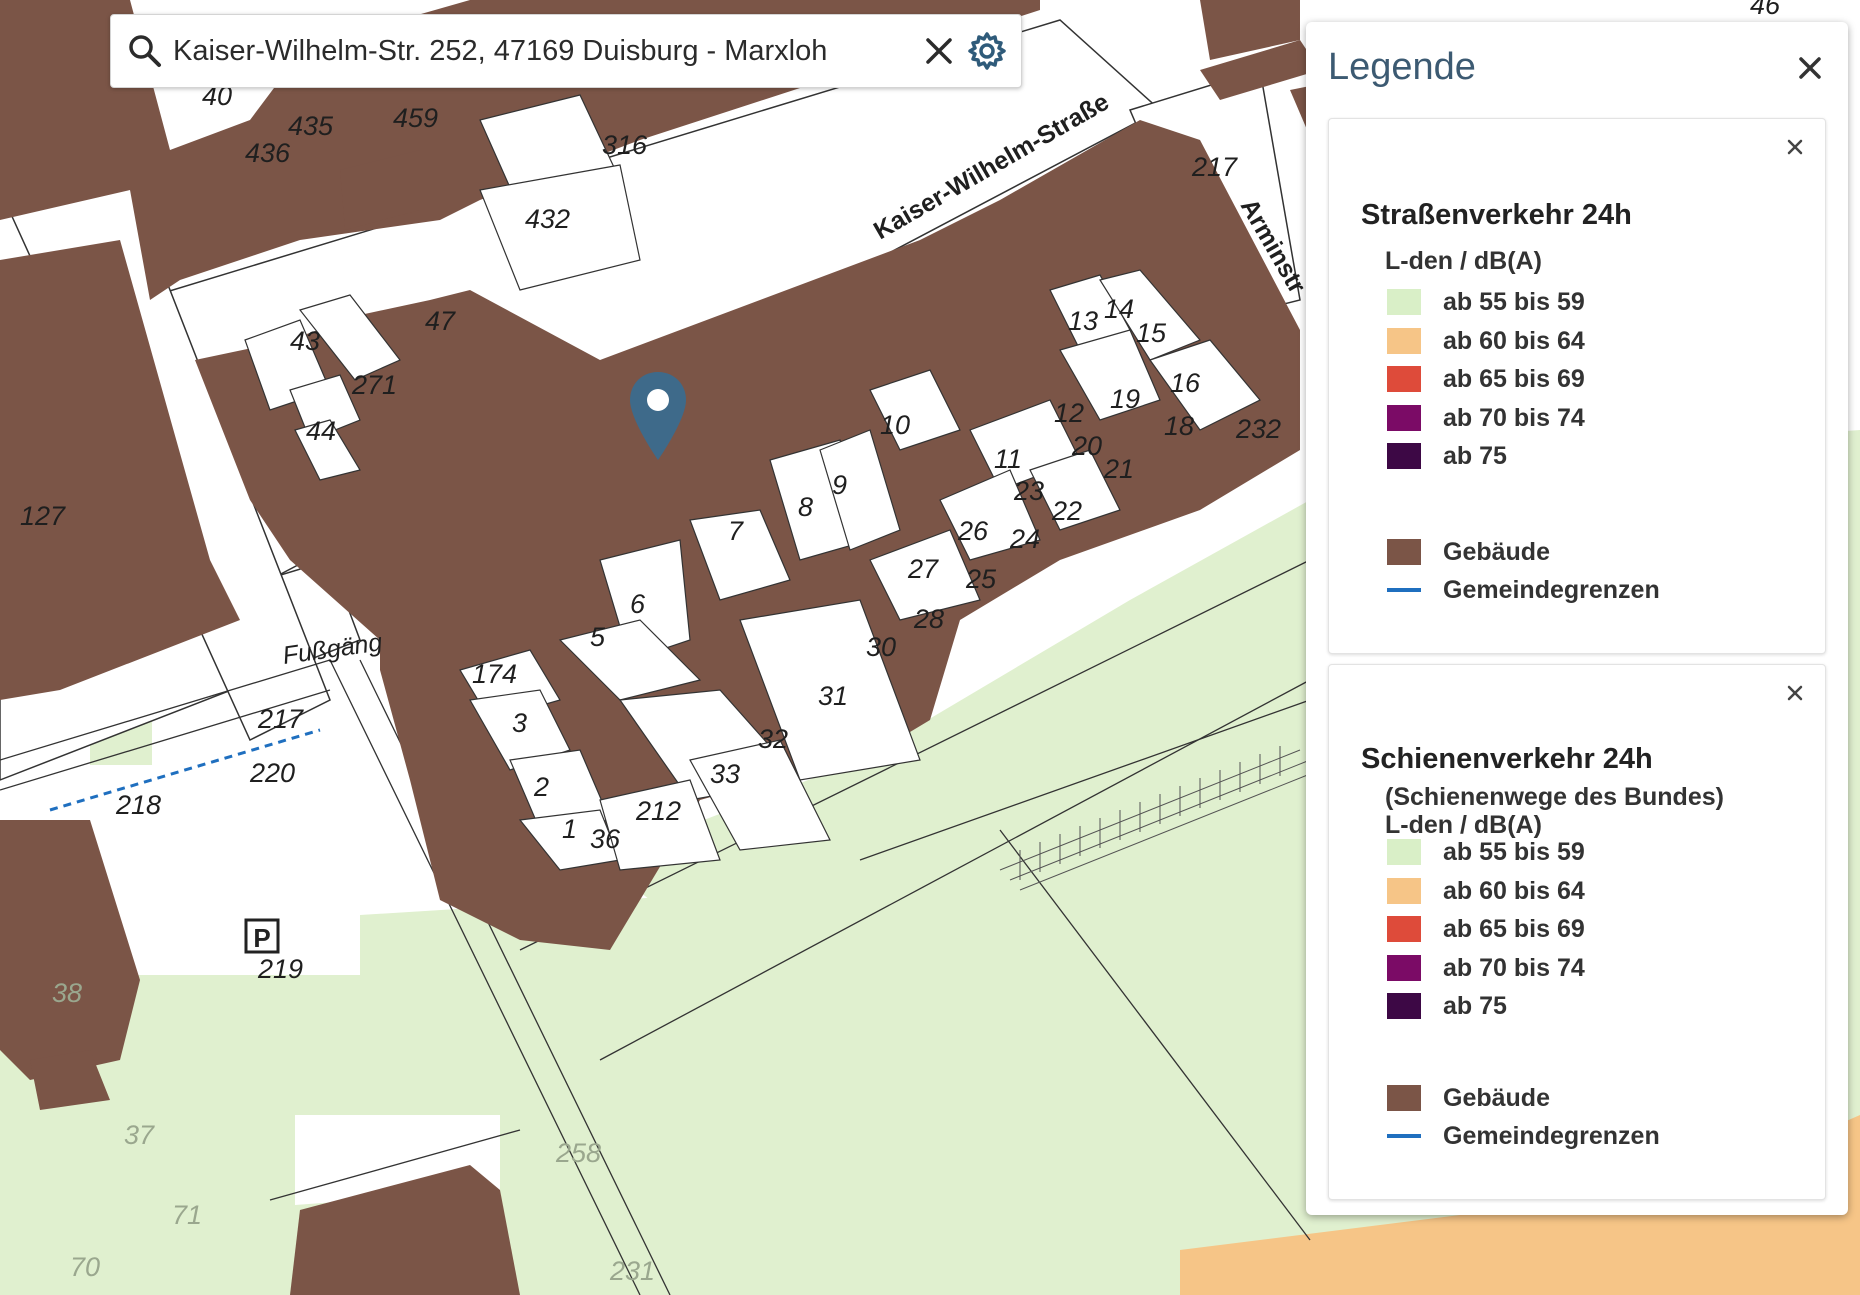  I want to click on parcel-number: 30, so click(881, 647).